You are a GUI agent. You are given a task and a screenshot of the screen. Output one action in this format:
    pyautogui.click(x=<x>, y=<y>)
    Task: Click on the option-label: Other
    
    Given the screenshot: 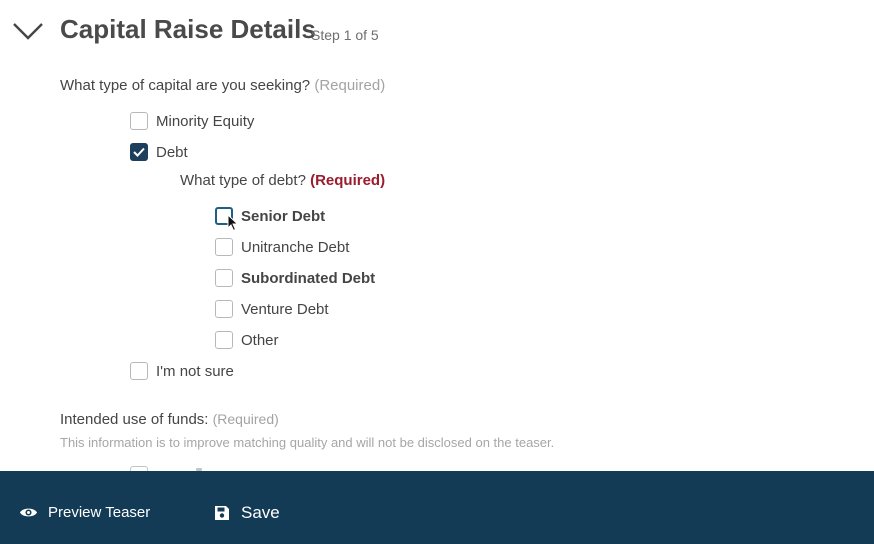 What is the action you would take?
    pyautogui.click(x=260, y=340)
    